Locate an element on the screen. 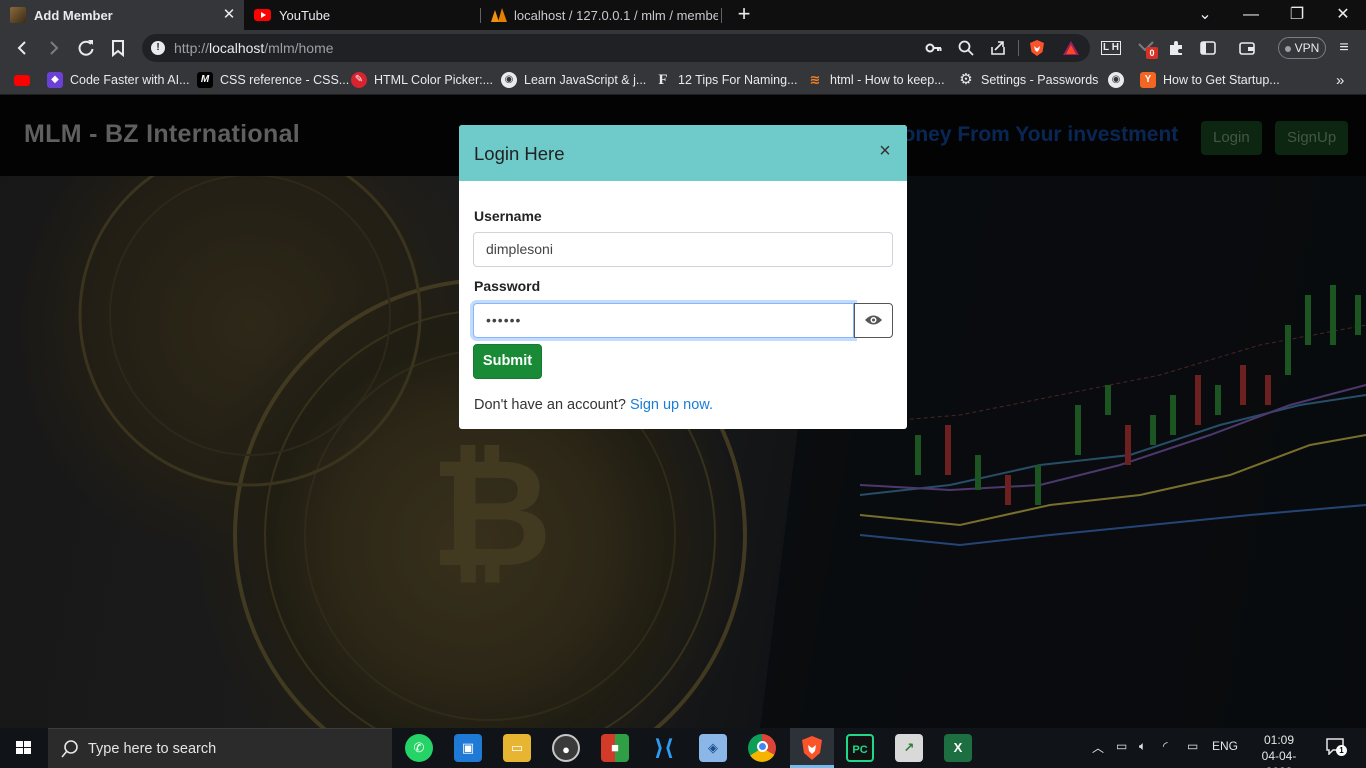 The width and height of the screenshot is (1366, 768). extension-badge-count: 0 is located at coordinates (1152, 53).